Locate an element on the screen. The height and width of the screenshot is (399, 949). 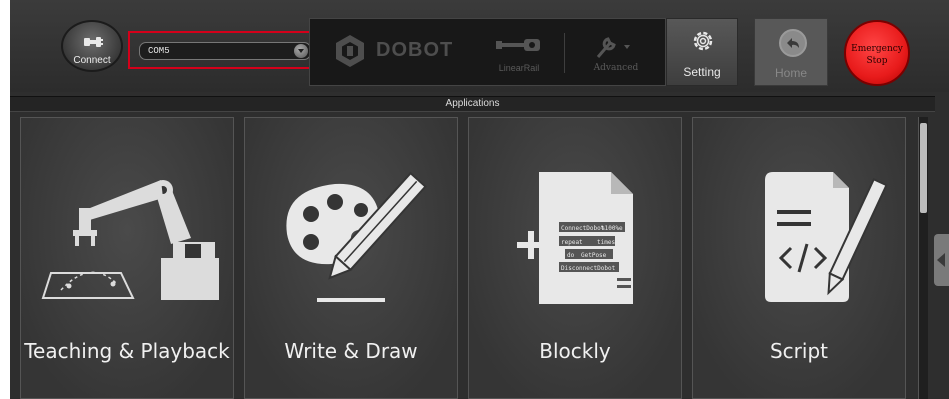
card-label: Teaching & Playback is located at coordinates (127, 351).